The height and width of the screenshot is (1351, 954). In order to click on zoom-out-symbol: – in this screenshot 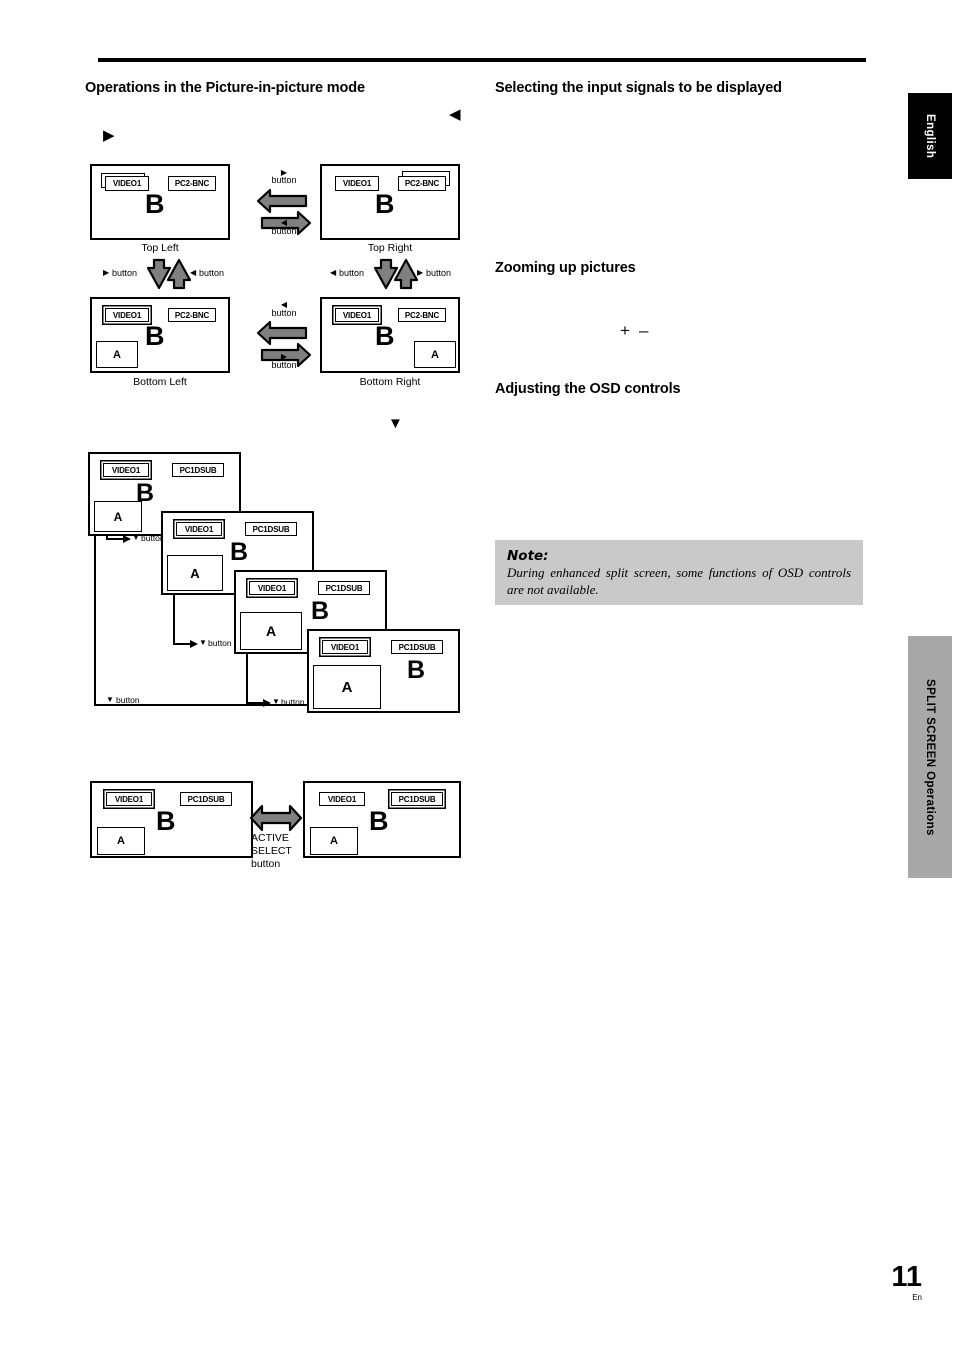, I will do `click(648, 330)`.